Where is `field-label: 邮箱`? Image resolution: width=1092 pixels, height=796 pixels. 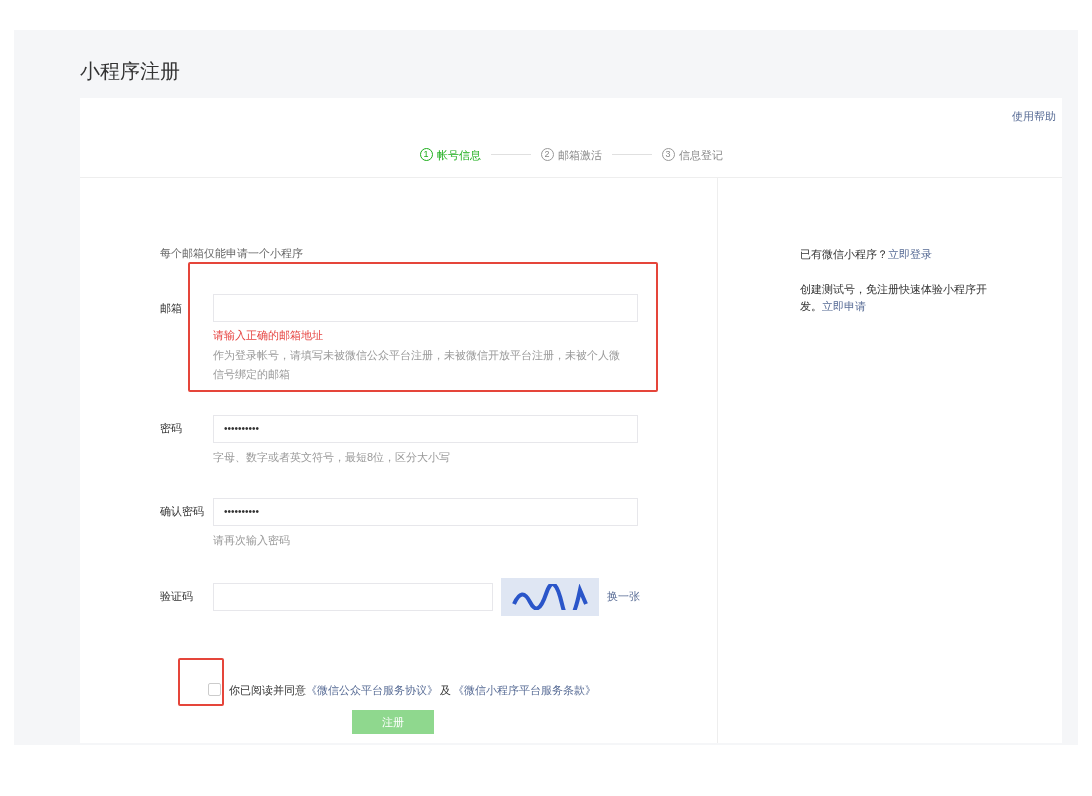
field-label: 邮箱 is located at coordinates (171, 308).